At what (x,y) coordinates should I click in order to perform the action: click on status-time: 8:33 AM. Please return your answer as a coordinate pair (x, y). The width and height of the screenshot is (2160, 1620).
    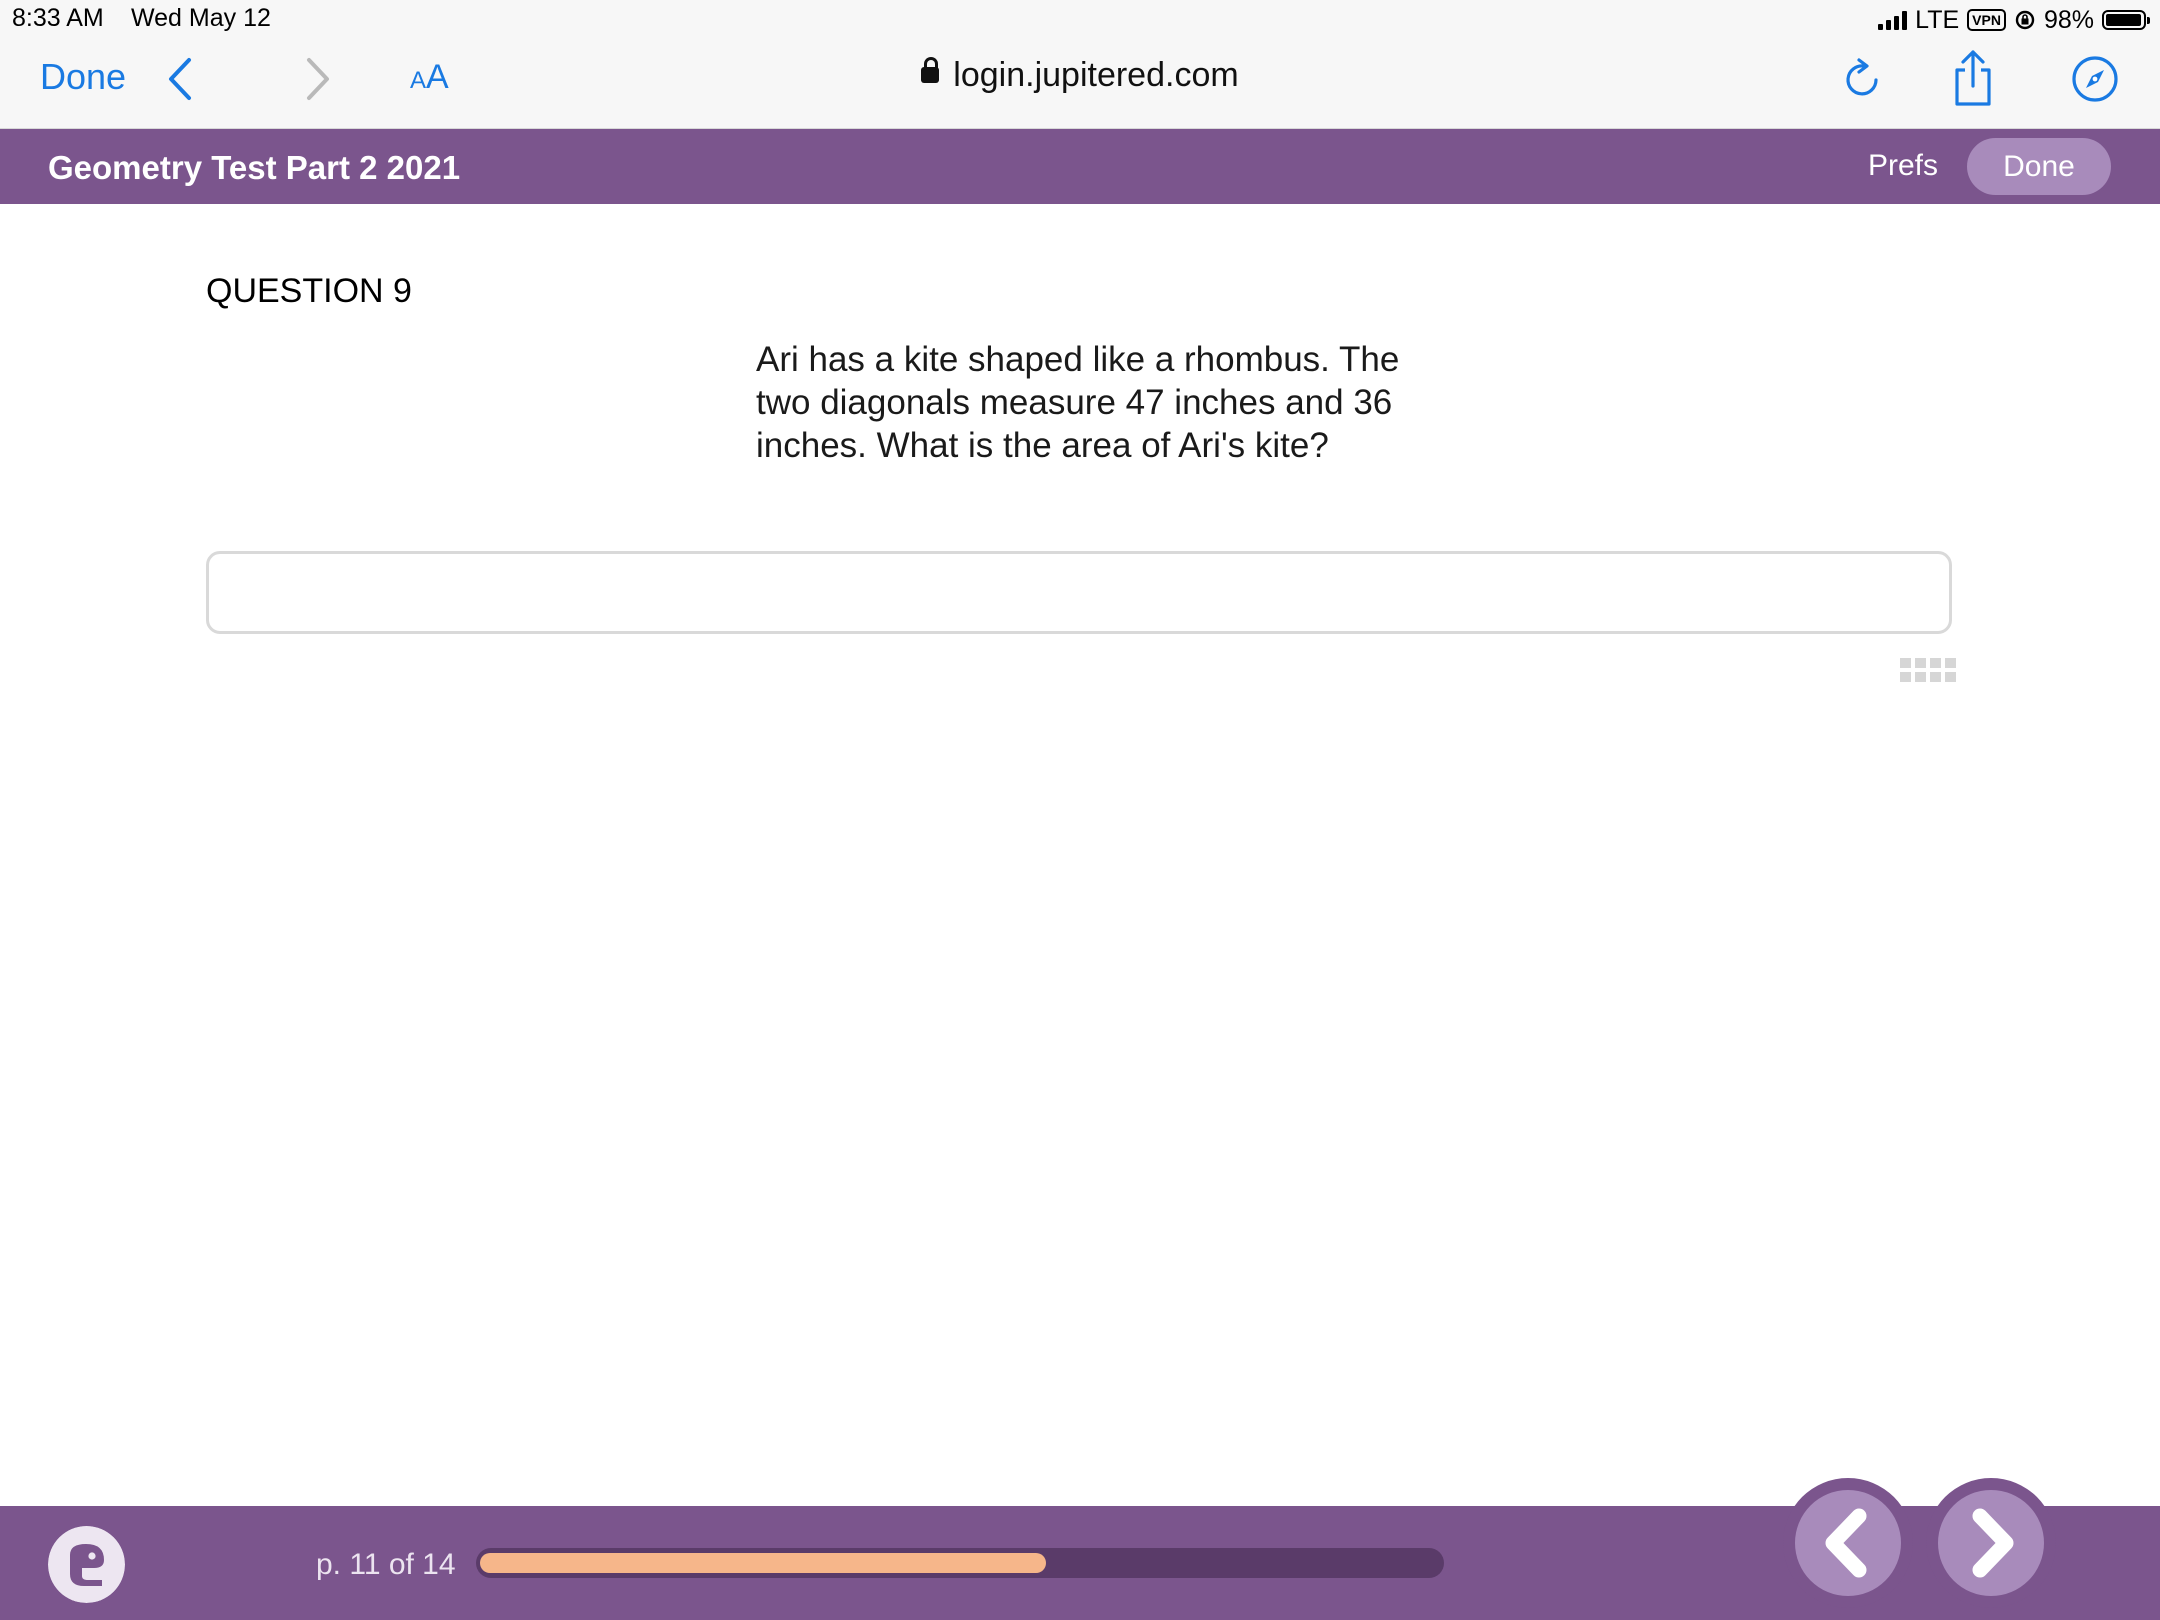
    Looking at the image, I should click on (58, 18).